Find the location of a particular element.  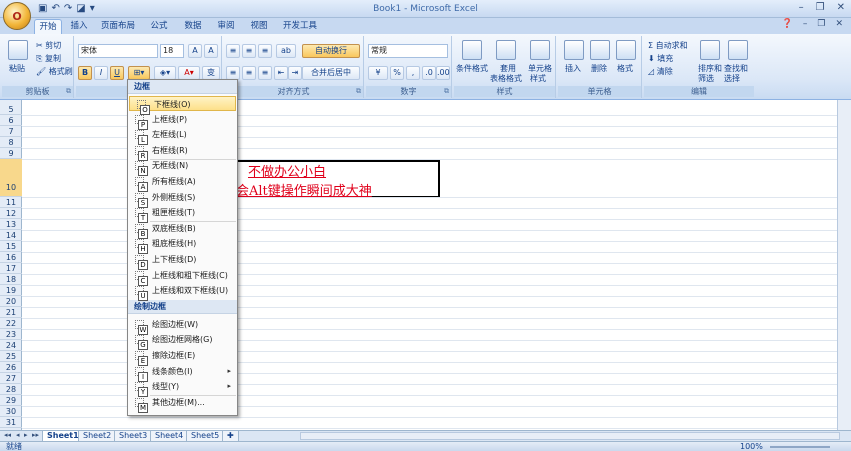

grow-font-button: A is located at coordinates (195, 51).